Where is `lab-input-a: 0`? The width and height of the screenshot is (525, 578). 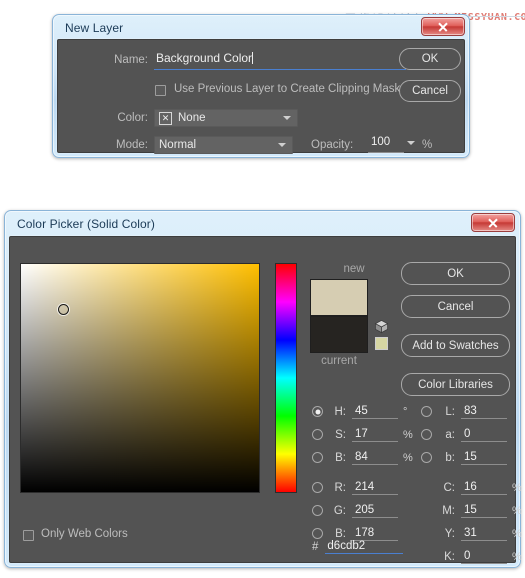 lab-input-a: 0 is located at coordinates (484, 435).